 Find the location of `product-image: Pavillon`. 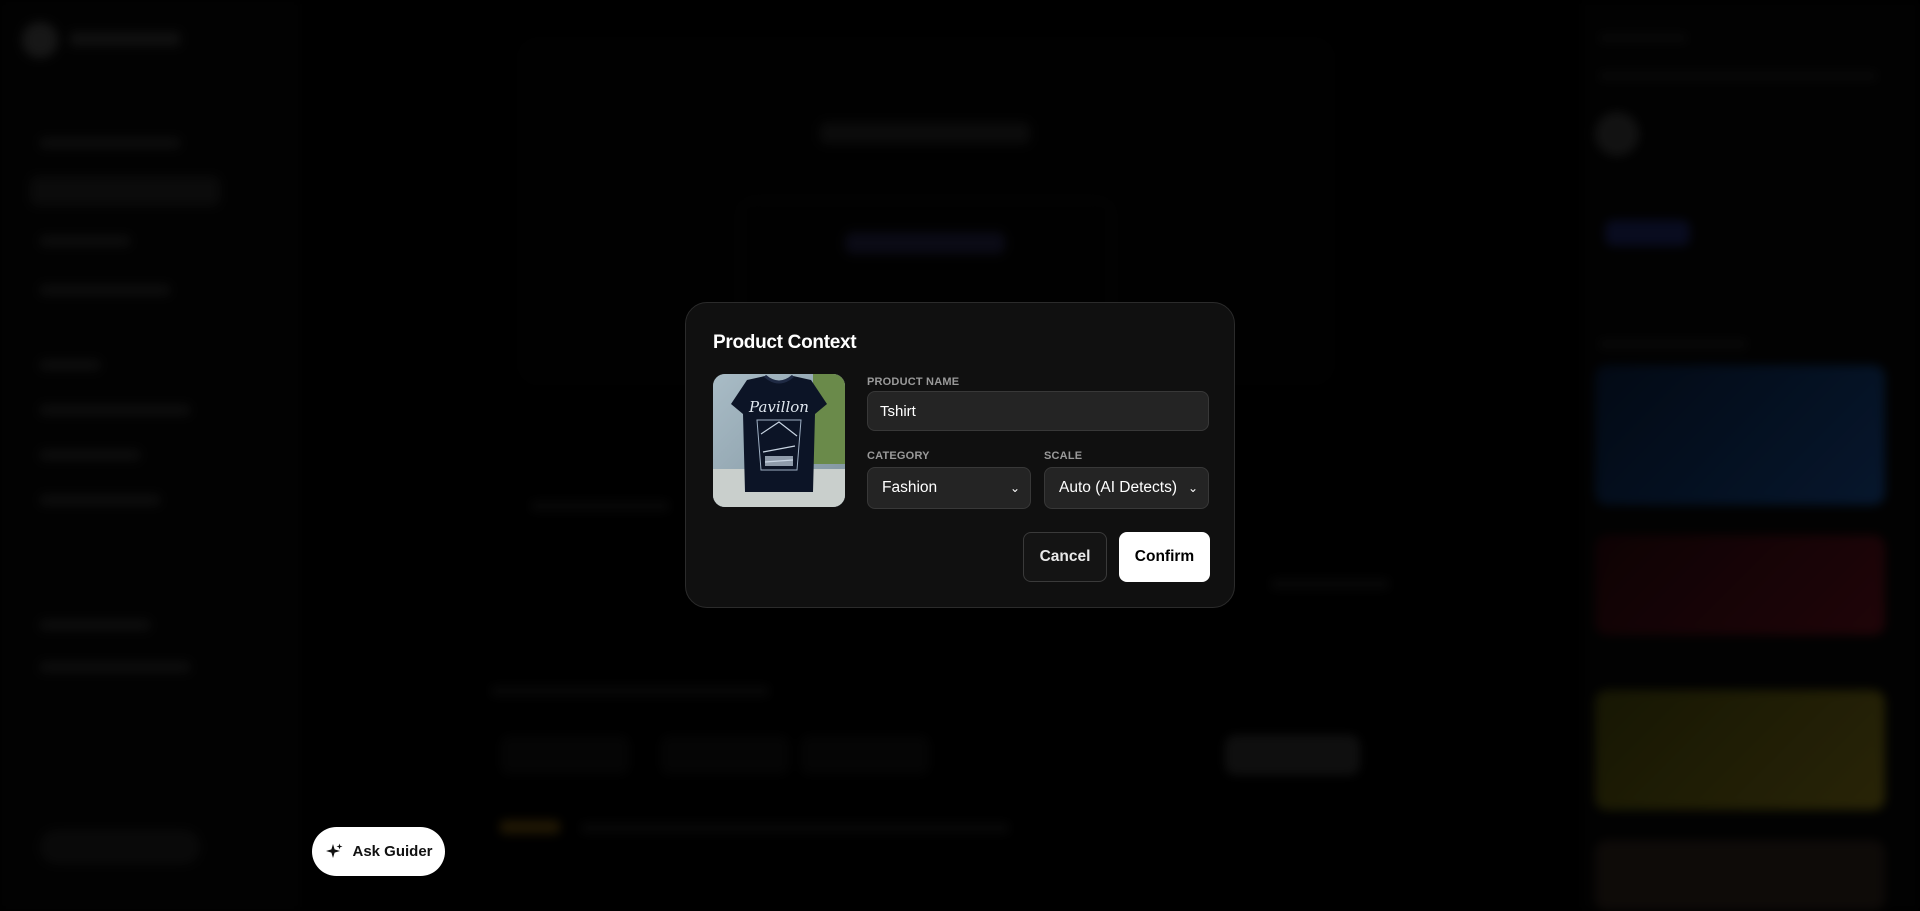

product-image: Pavillon is located at coordinates (779, 440).